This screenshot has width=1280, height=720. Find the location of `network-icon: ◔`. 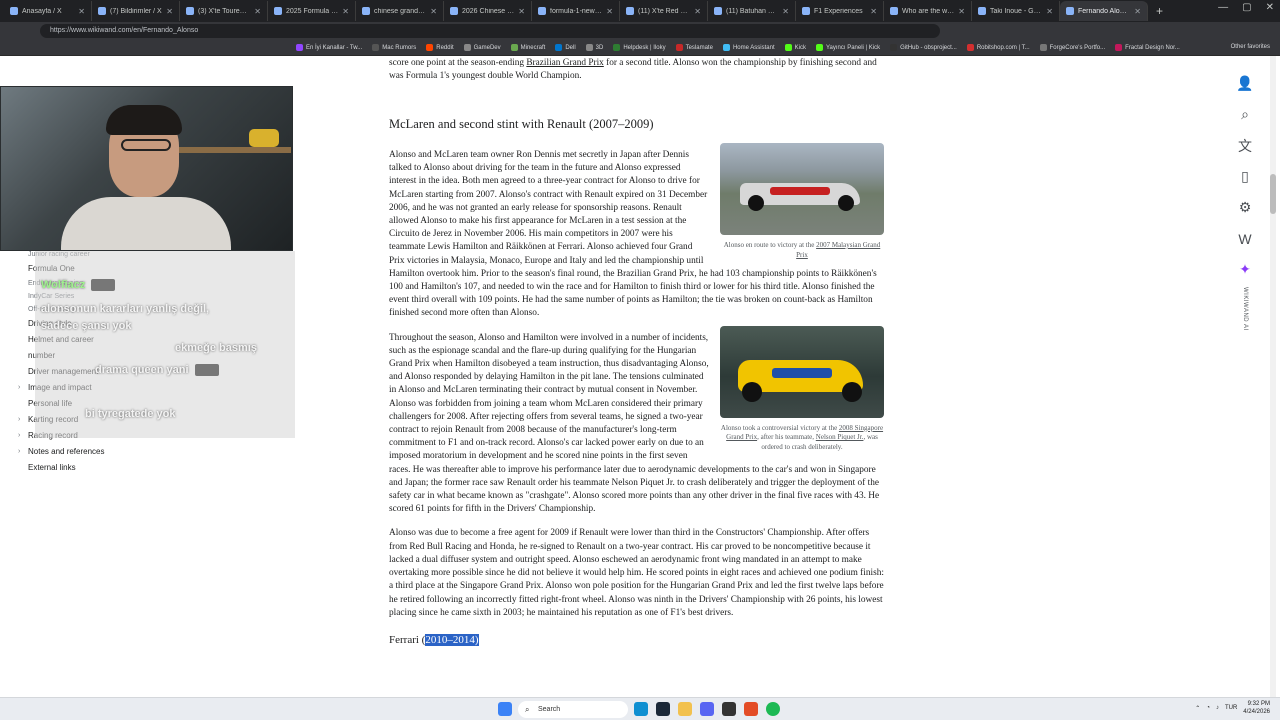

network-icon: ◔ is located at coordinates (1208, 708).